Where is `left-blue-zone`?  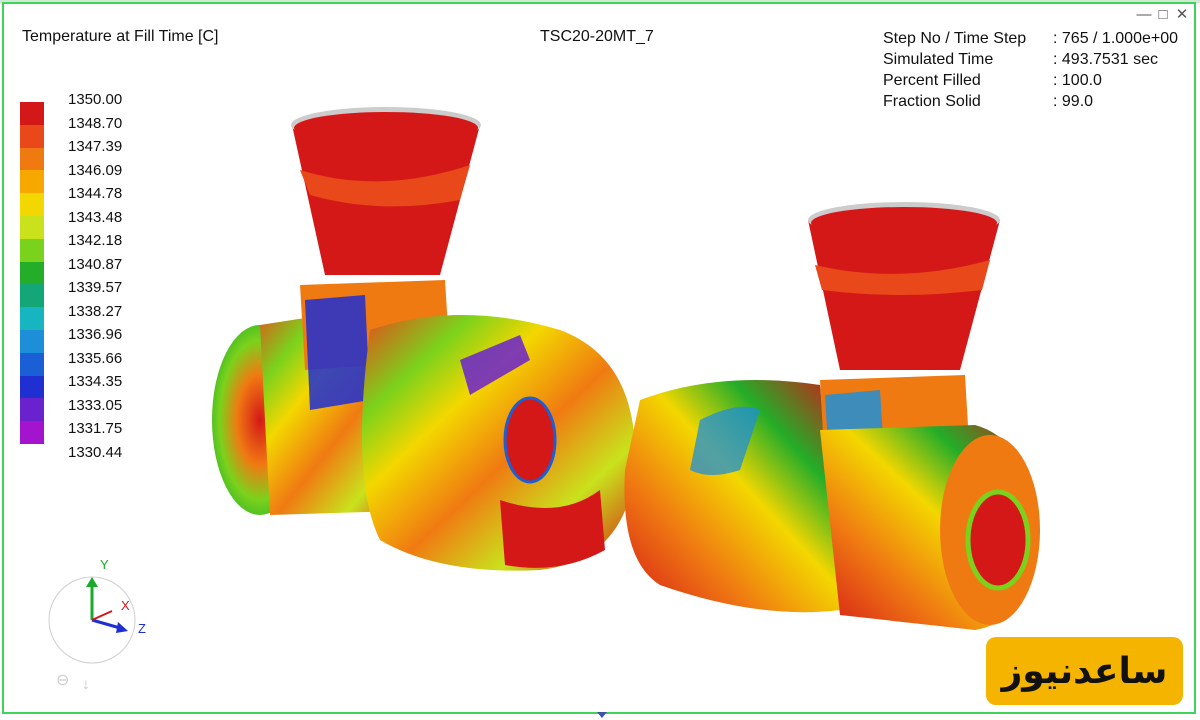
left-blue-zone is located at coordinates (337, 352).